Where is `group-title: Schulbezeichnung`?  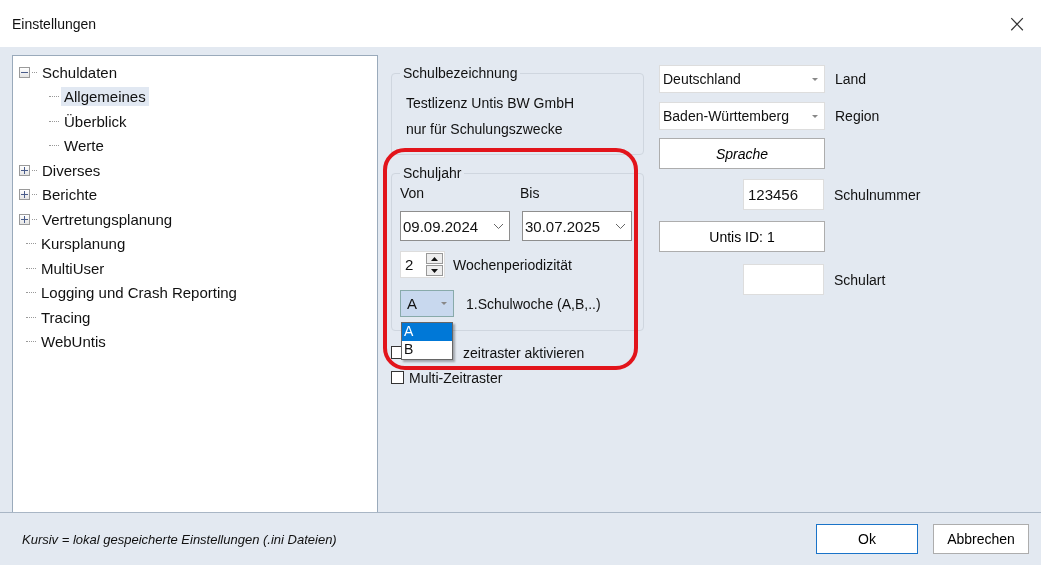
group-title: Schulbezeichnung is located at coordinates (460, 73).